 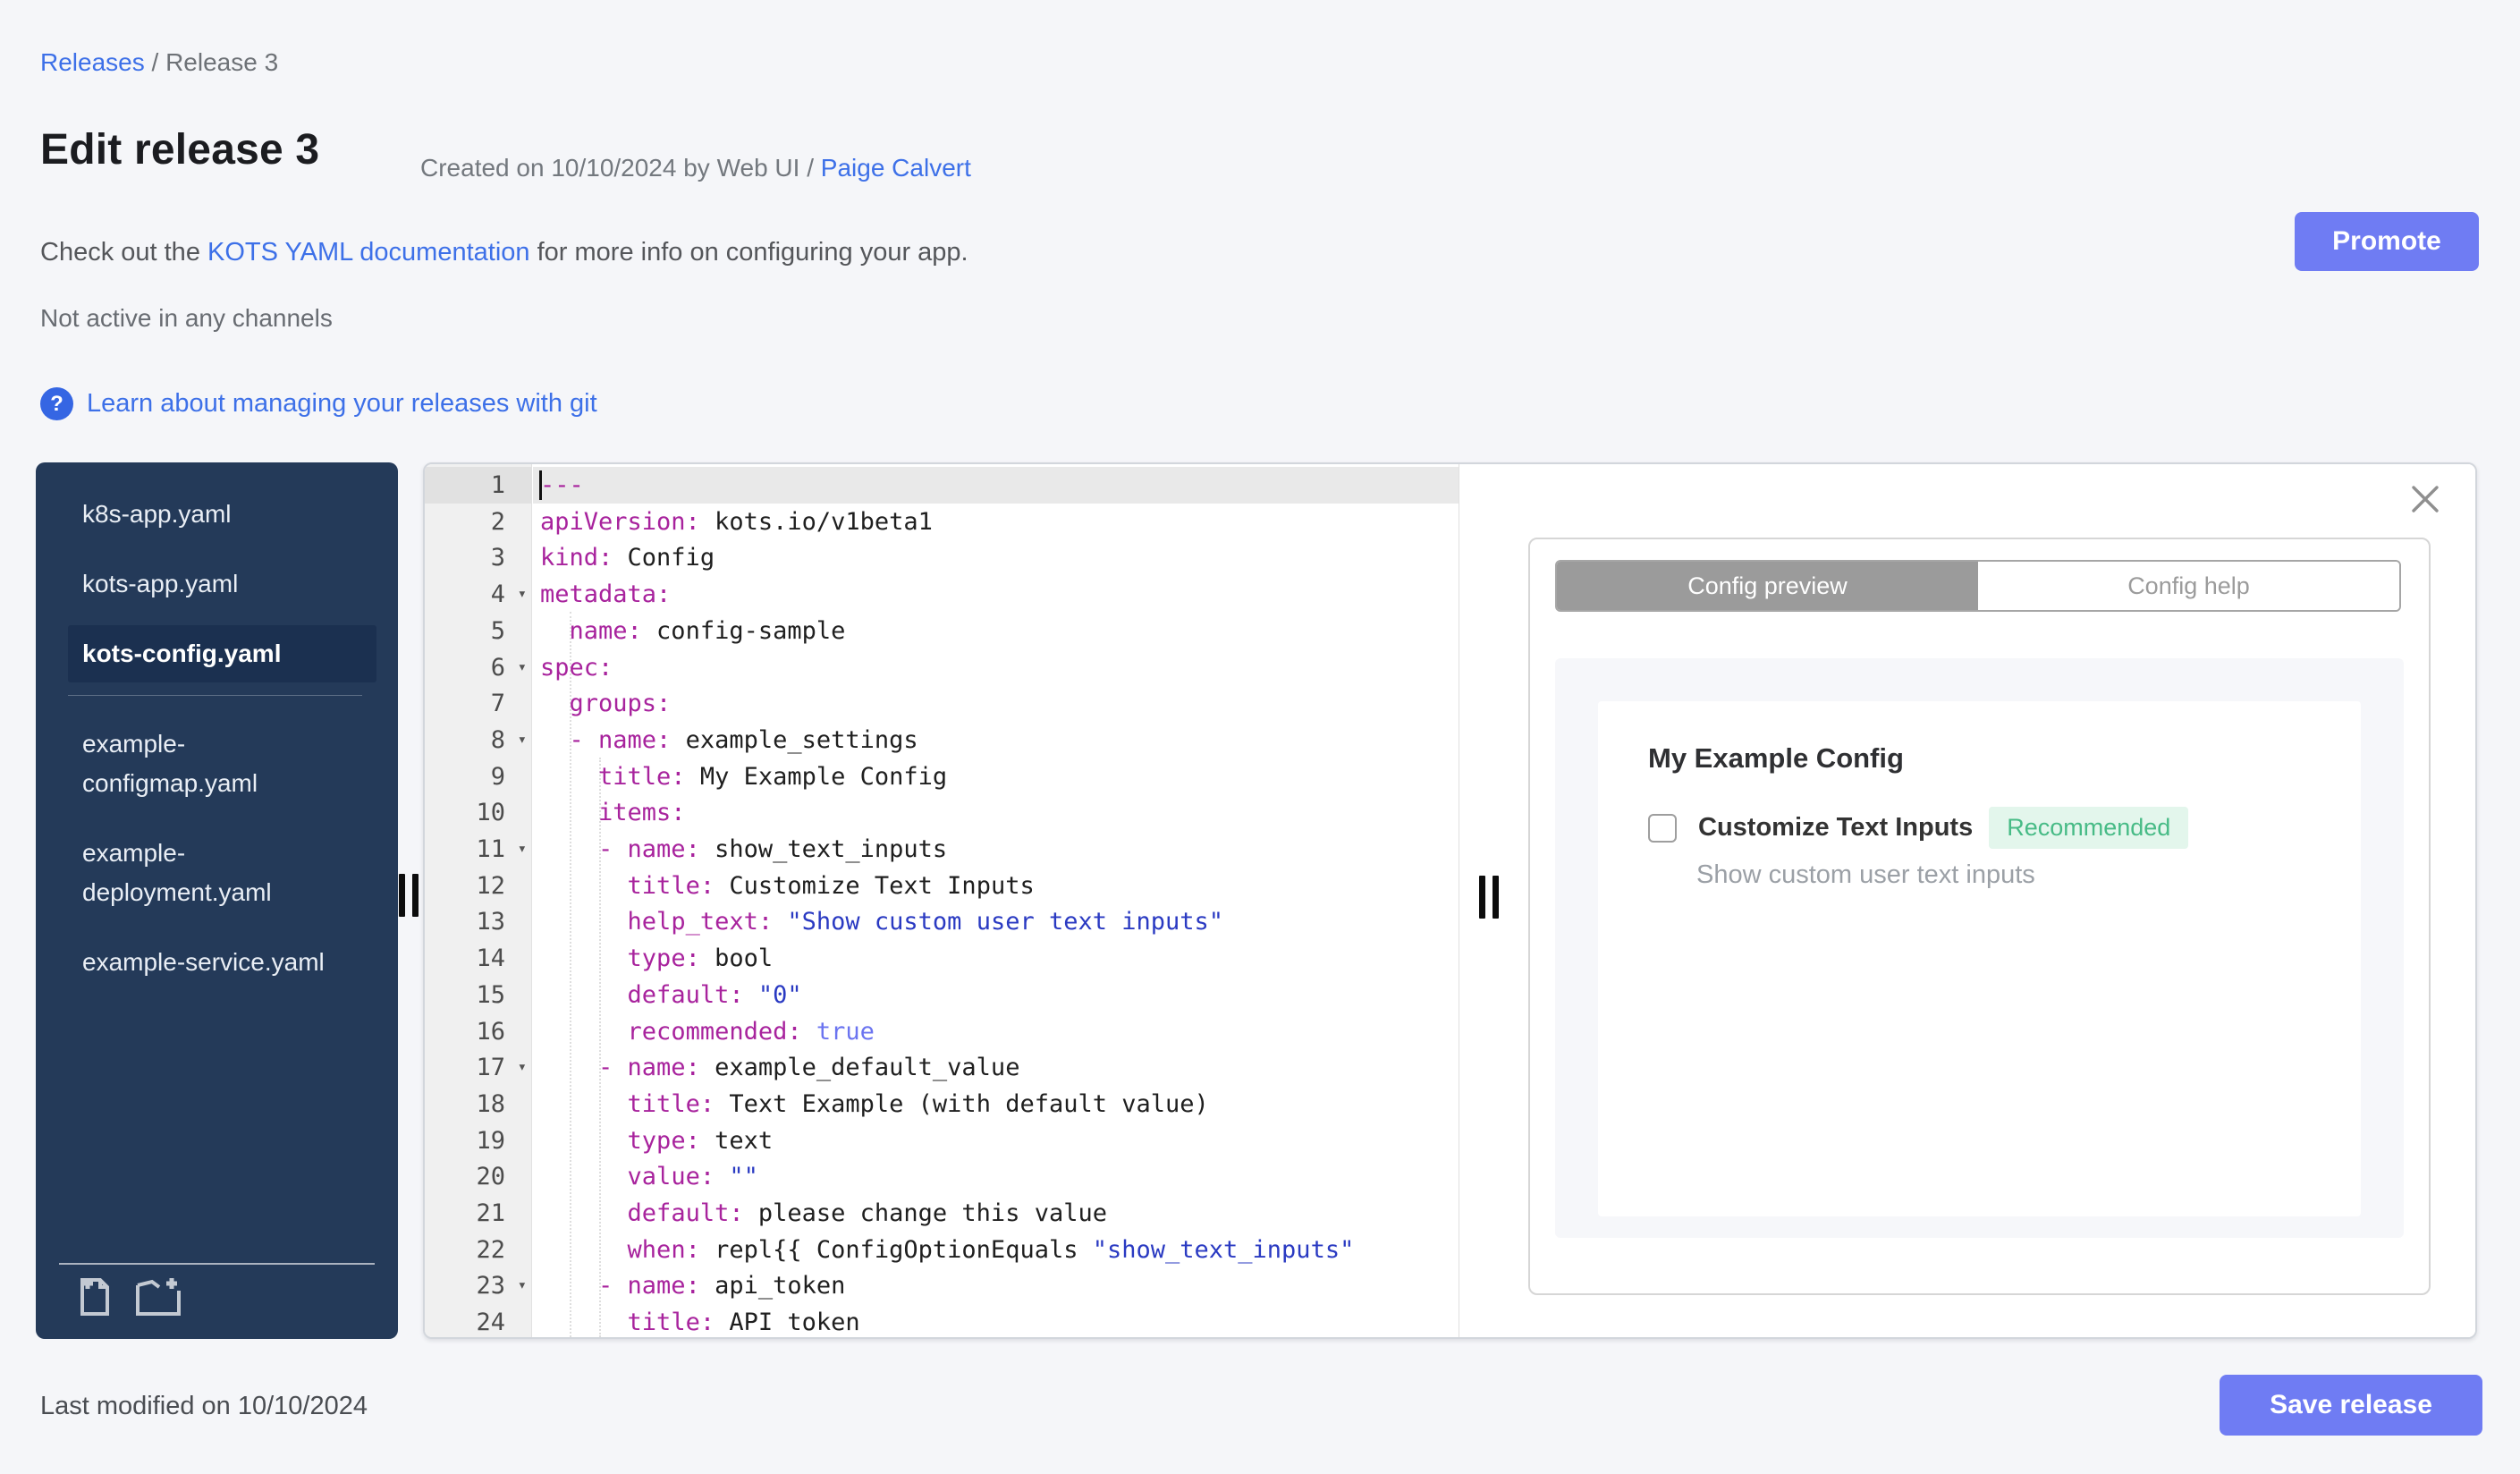 What do you see at coordinates (478, 1320) in the screenshot?
I see `line-number-24: 24` at bounding box center [478, 1320].